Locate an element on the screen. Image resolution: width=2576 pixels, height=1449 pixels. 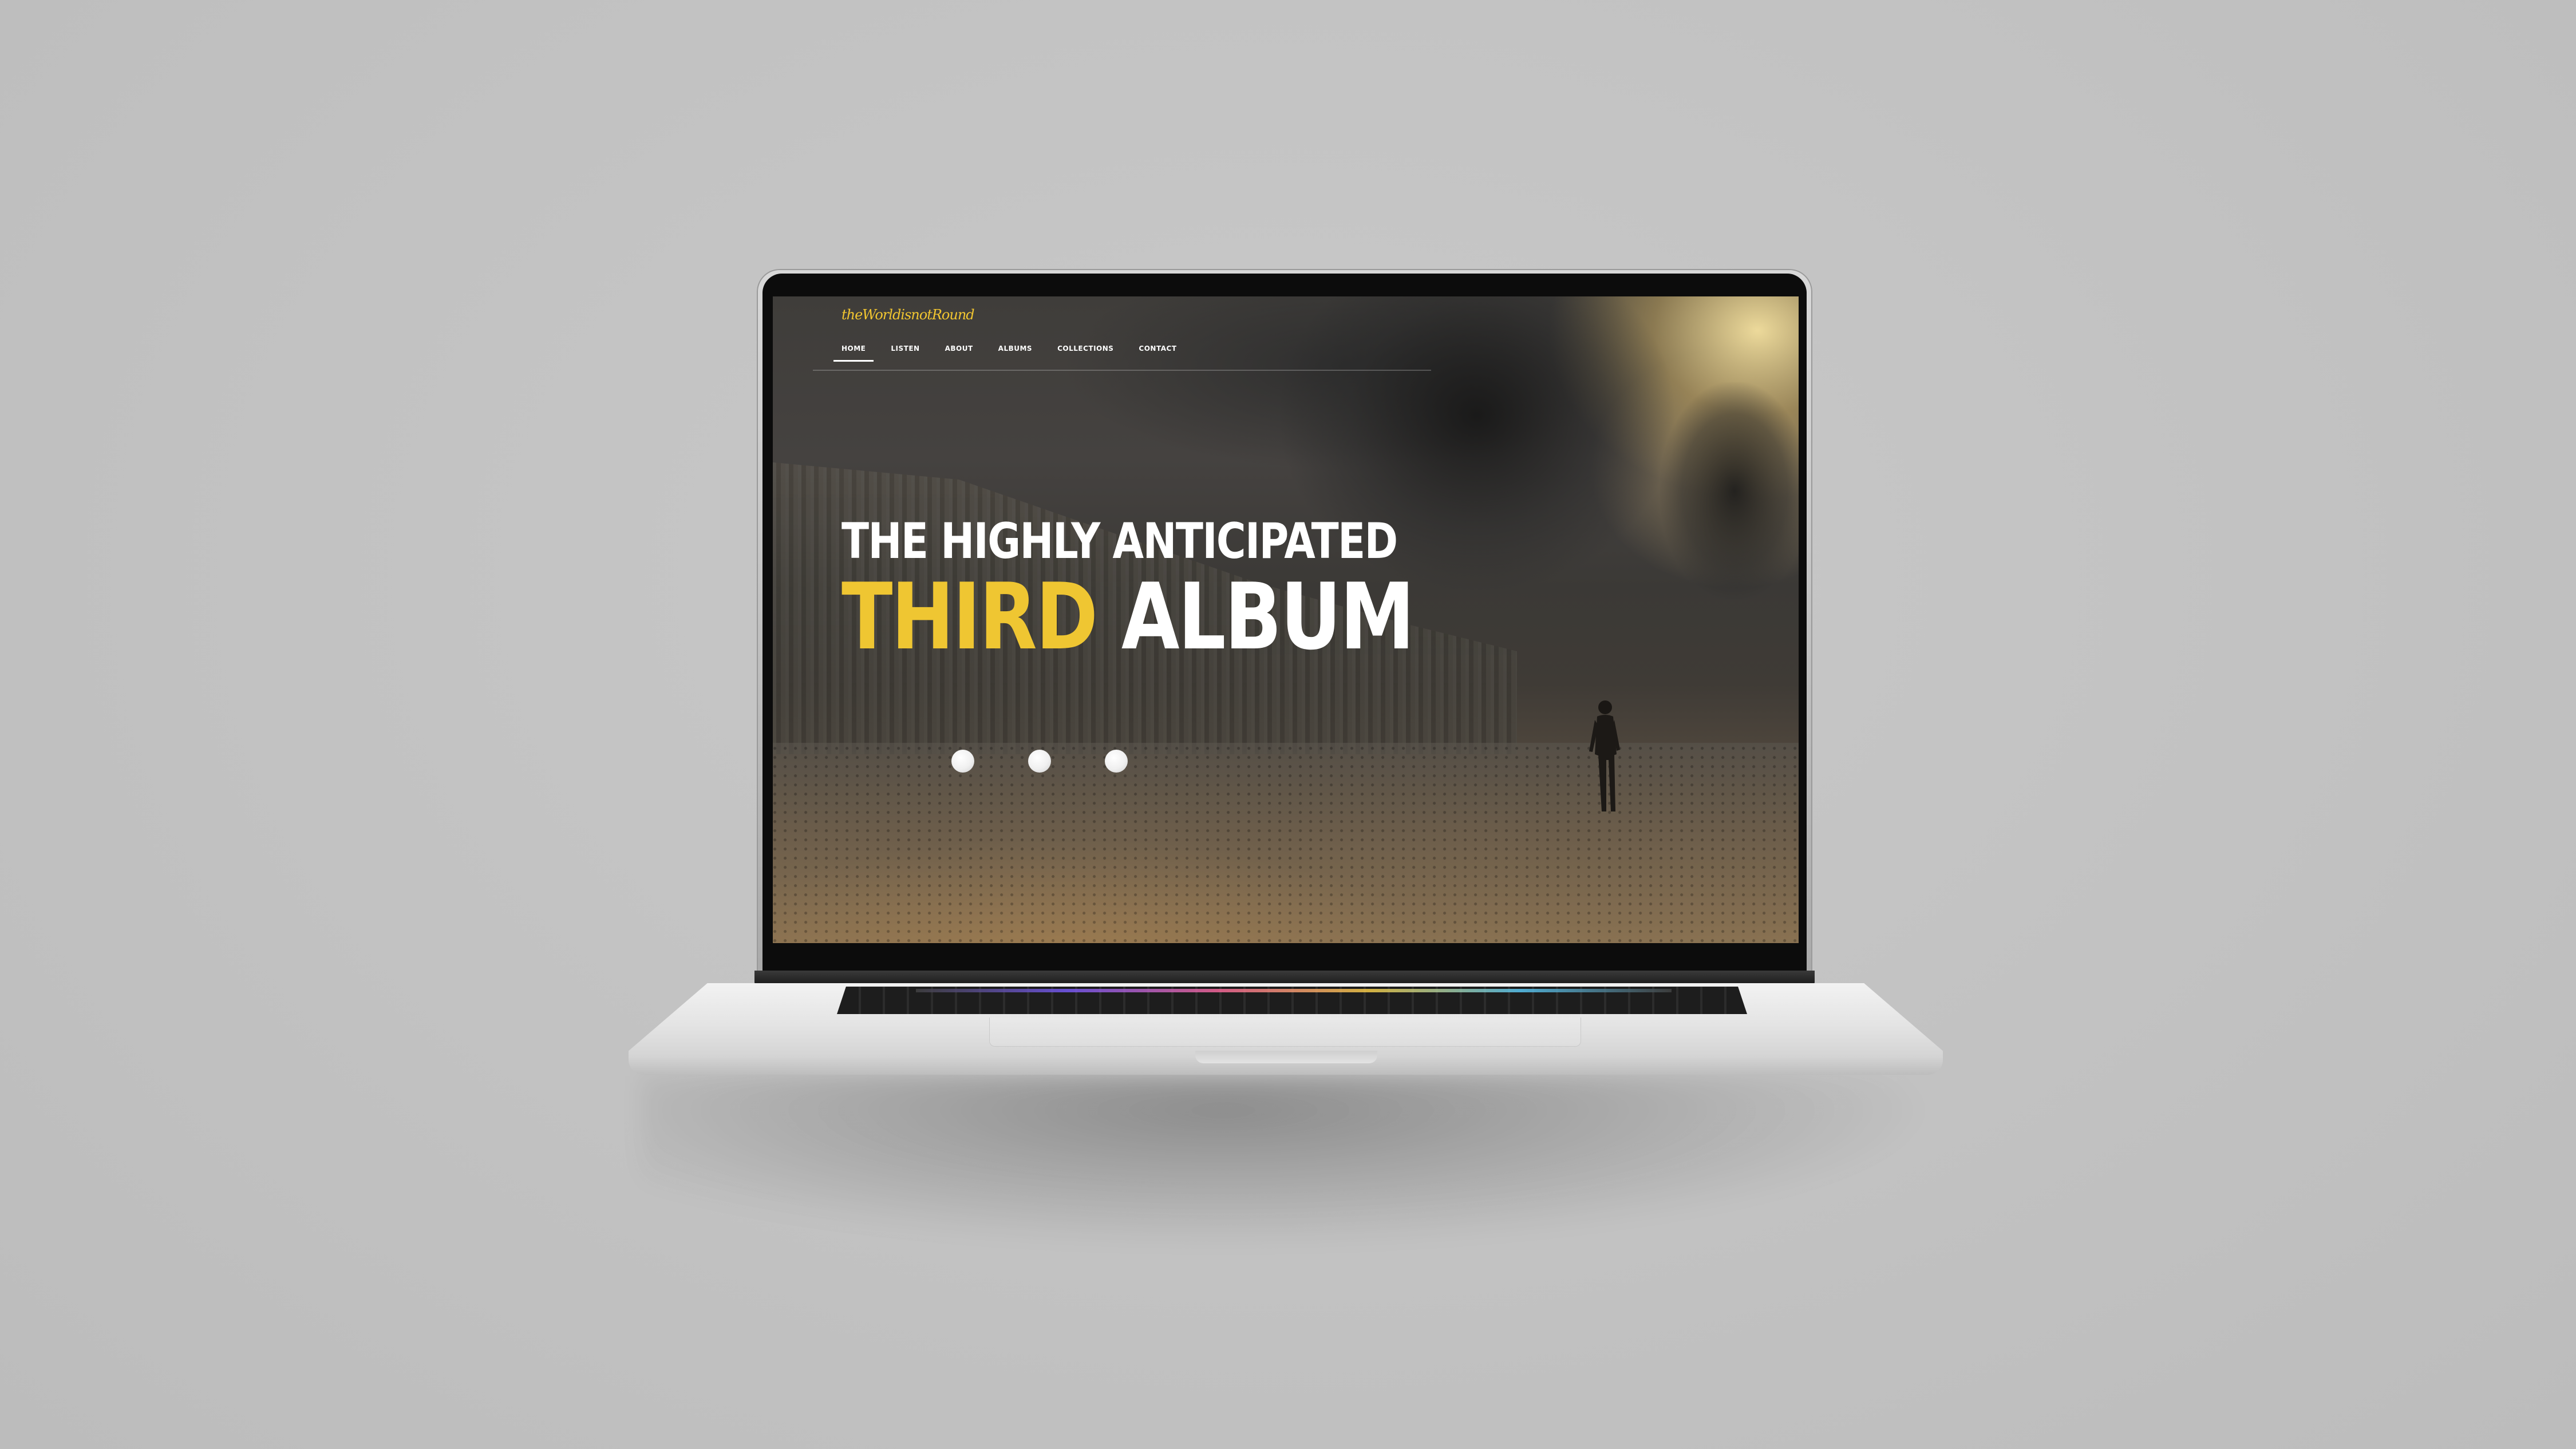
nav-item-collections: COLLECTIONS is located at coordinates (1085, 353).